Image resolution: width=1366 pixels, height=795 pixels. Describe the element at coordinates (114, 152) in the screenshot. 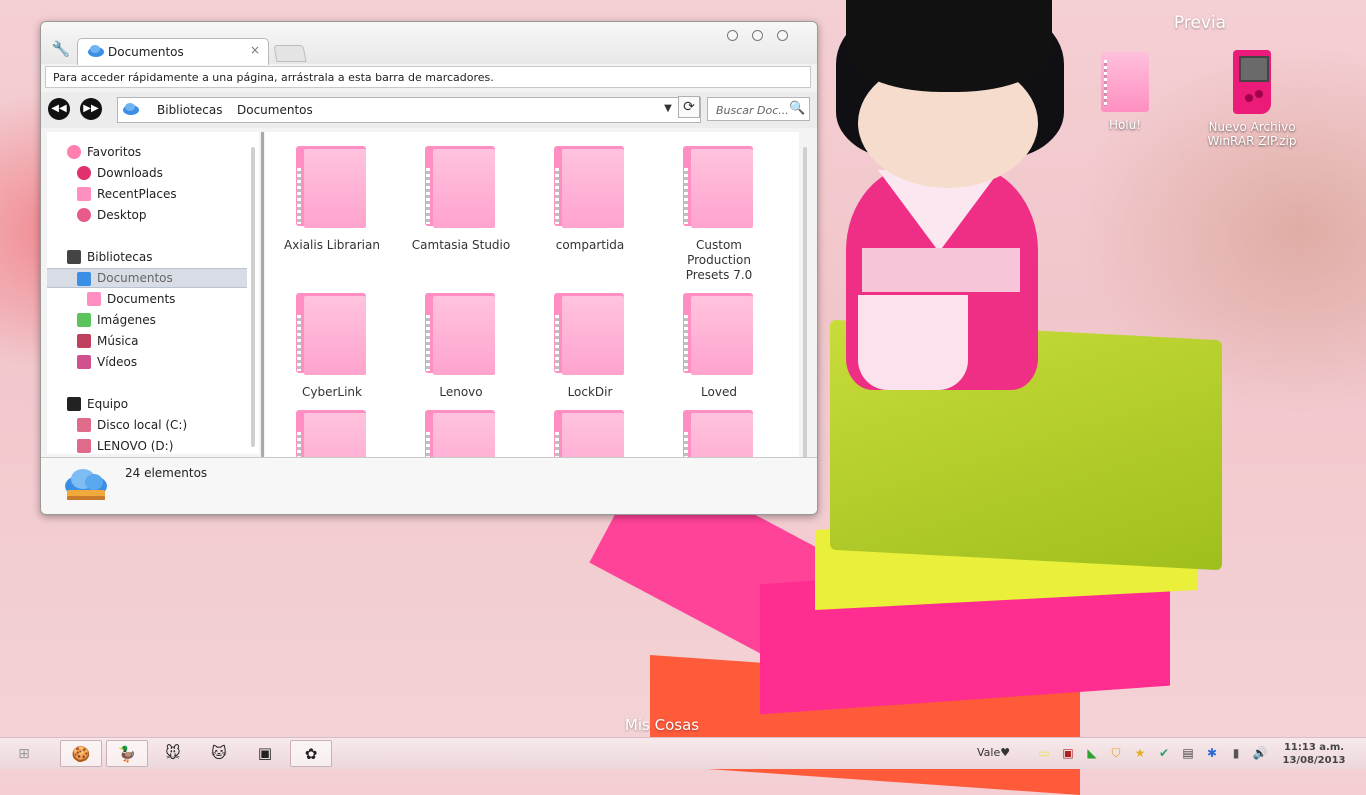

I see `sidebar-item-label: Favoritos` at that location.